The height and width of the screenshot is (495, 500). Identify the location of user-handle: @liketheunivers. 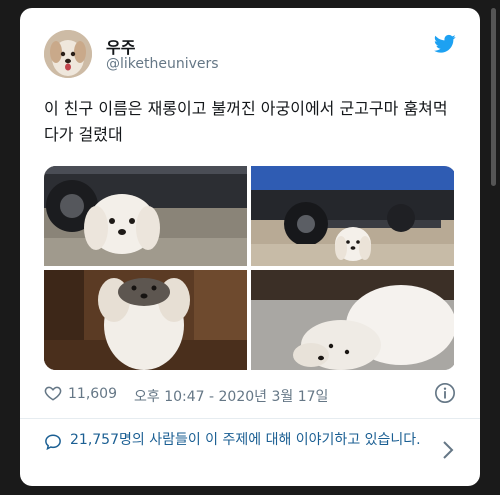
(162, 64).